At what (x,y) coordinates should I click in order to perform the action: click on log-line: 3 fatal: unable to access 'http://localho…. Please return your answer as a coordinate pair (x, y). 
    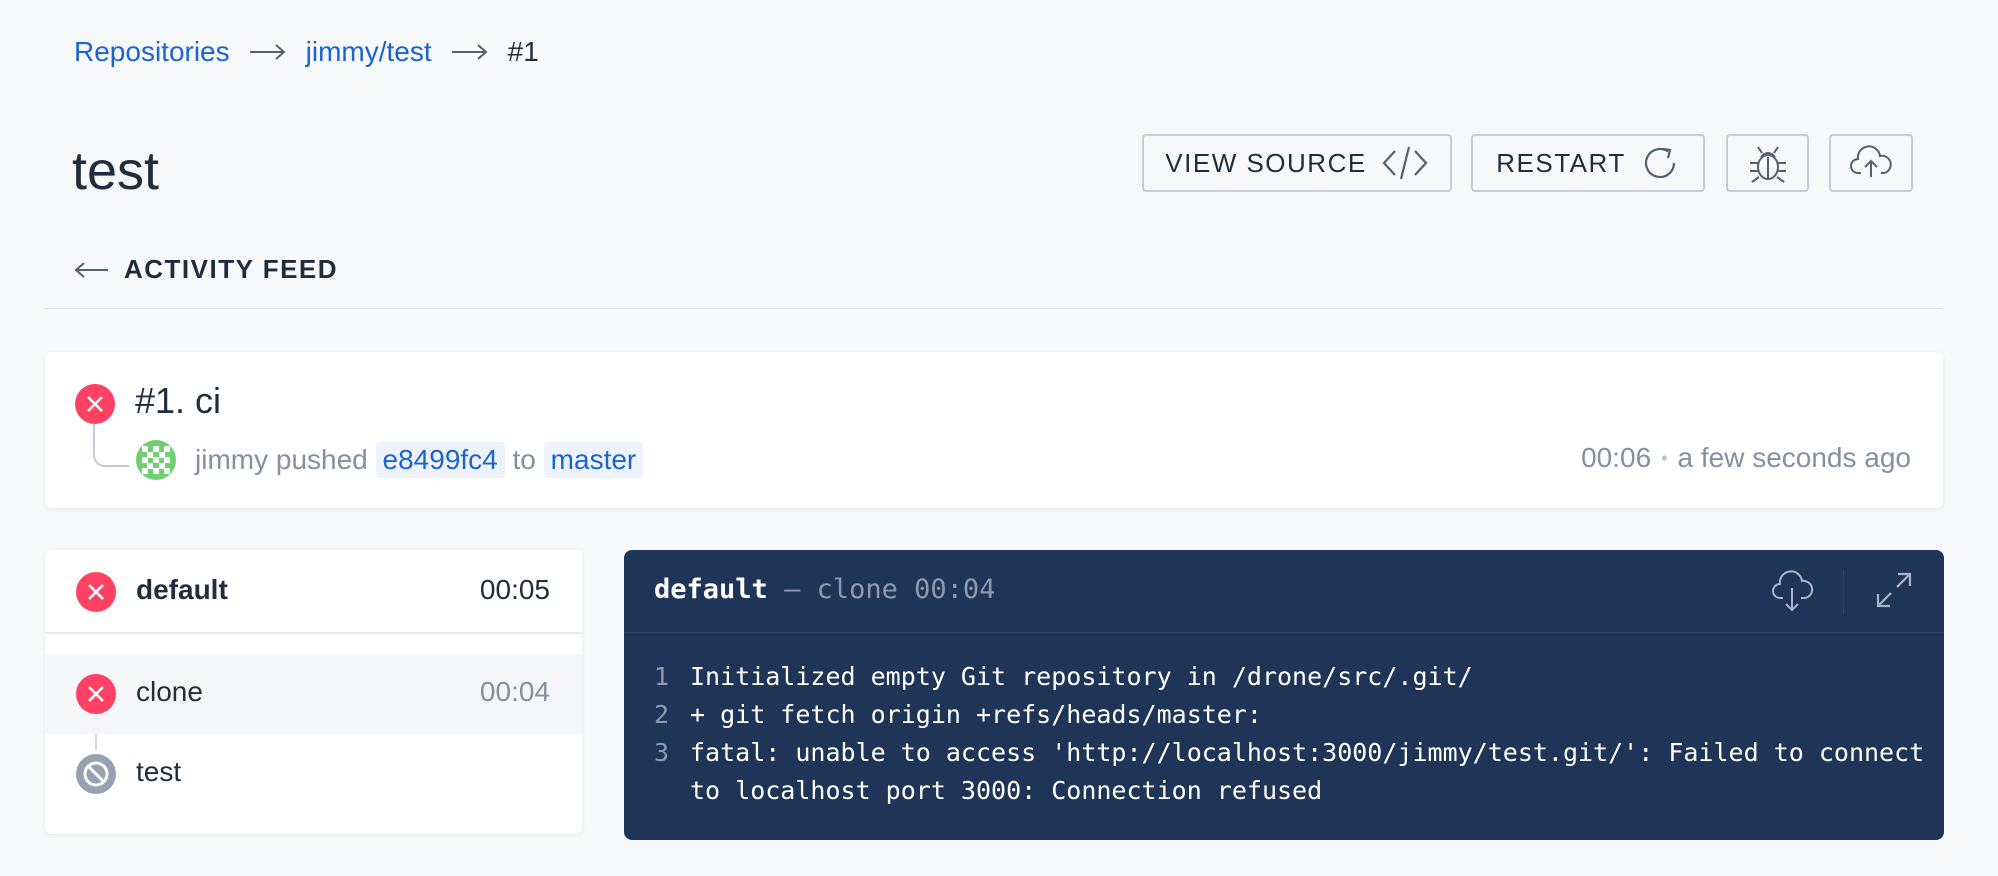
    Looking at the image, I should click on (1289, 752).